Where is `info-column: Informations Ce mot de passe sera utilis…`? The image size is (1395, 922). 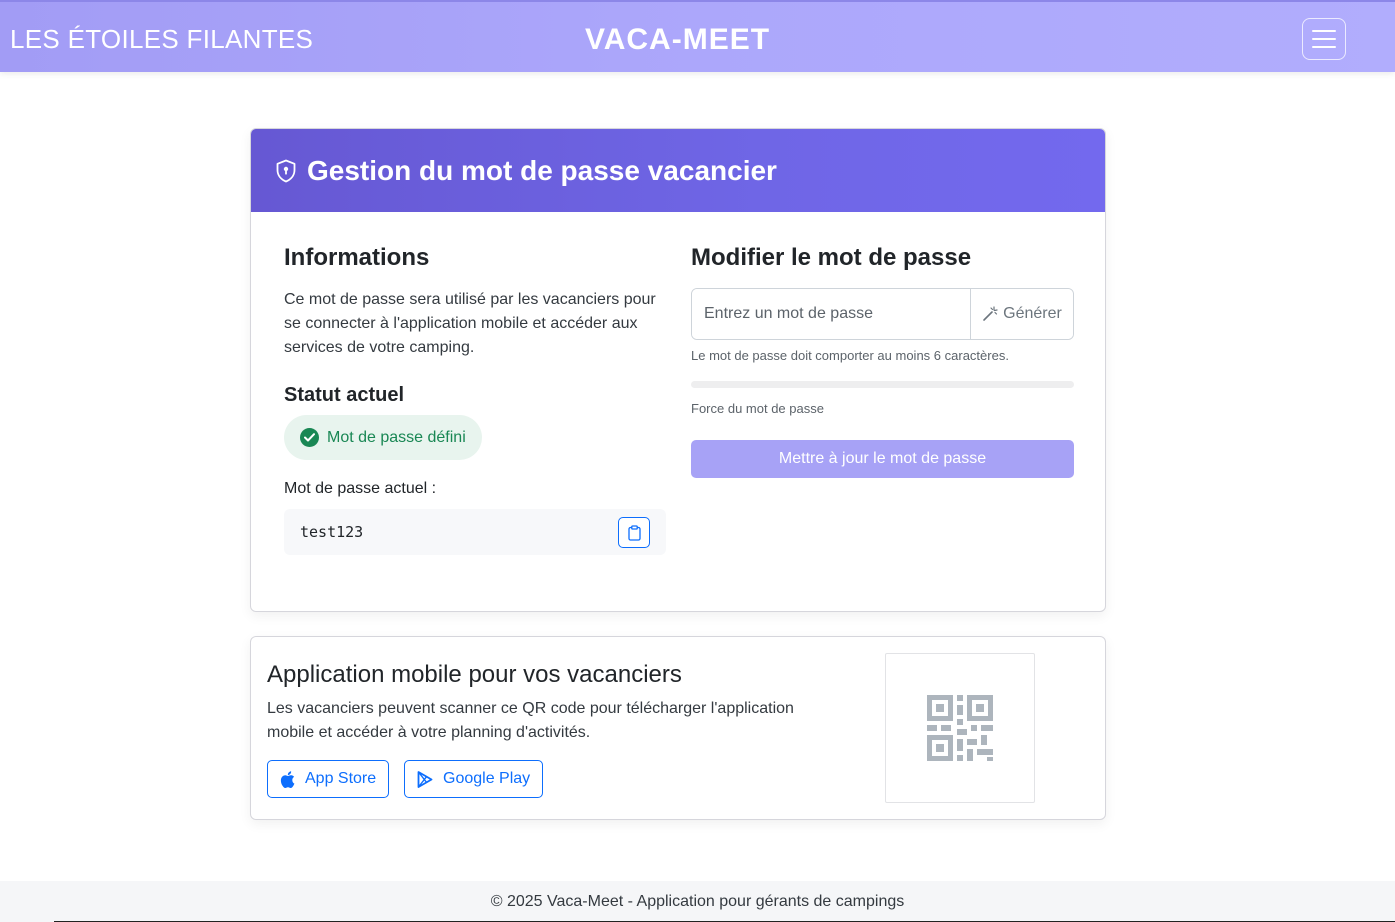 info-column: Informations Ce mot de passe sera utilis… is located at coordinates (475, 399).